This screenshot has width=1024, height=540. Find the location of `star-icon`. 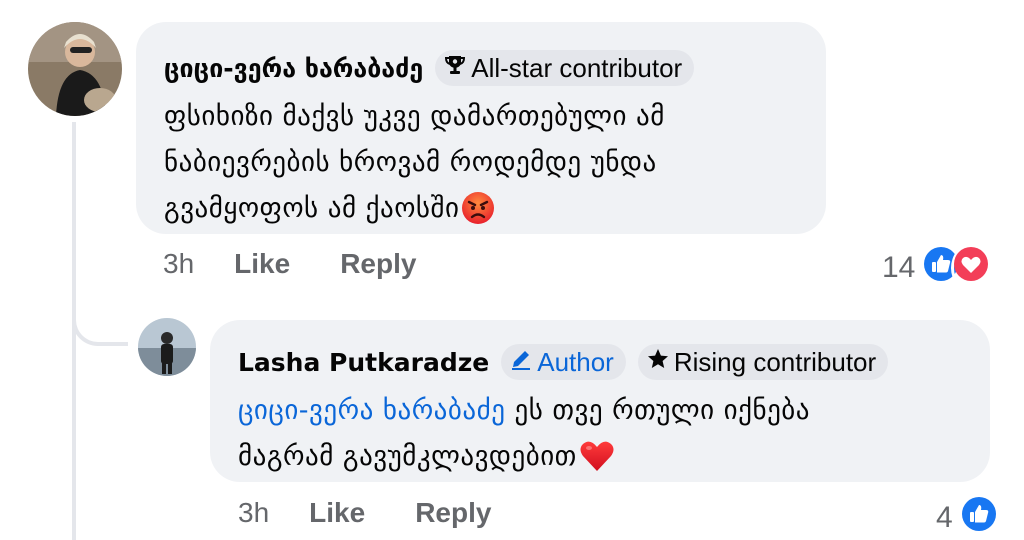

star-icon is located at coordinates (660, 362).